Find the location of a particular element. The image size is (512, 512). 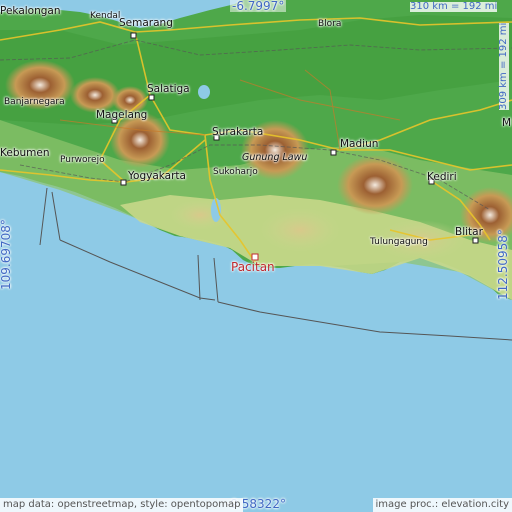

label-pacitan: Pacitan is located at coordinates (253, 267).